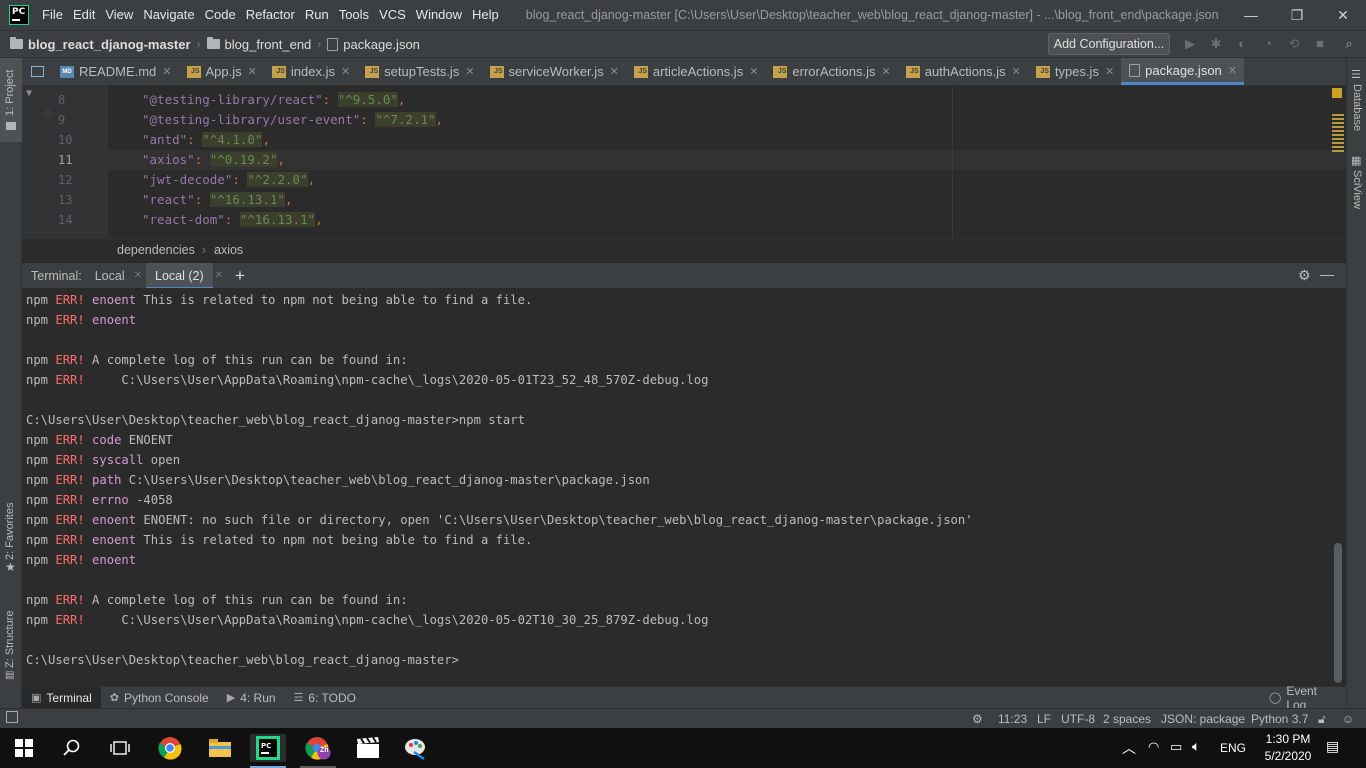 The height and width of the screenshot is (768, 1366). Describe the element at coordinates (72, 748) in the screenshot. I see `search-icon` at that location.